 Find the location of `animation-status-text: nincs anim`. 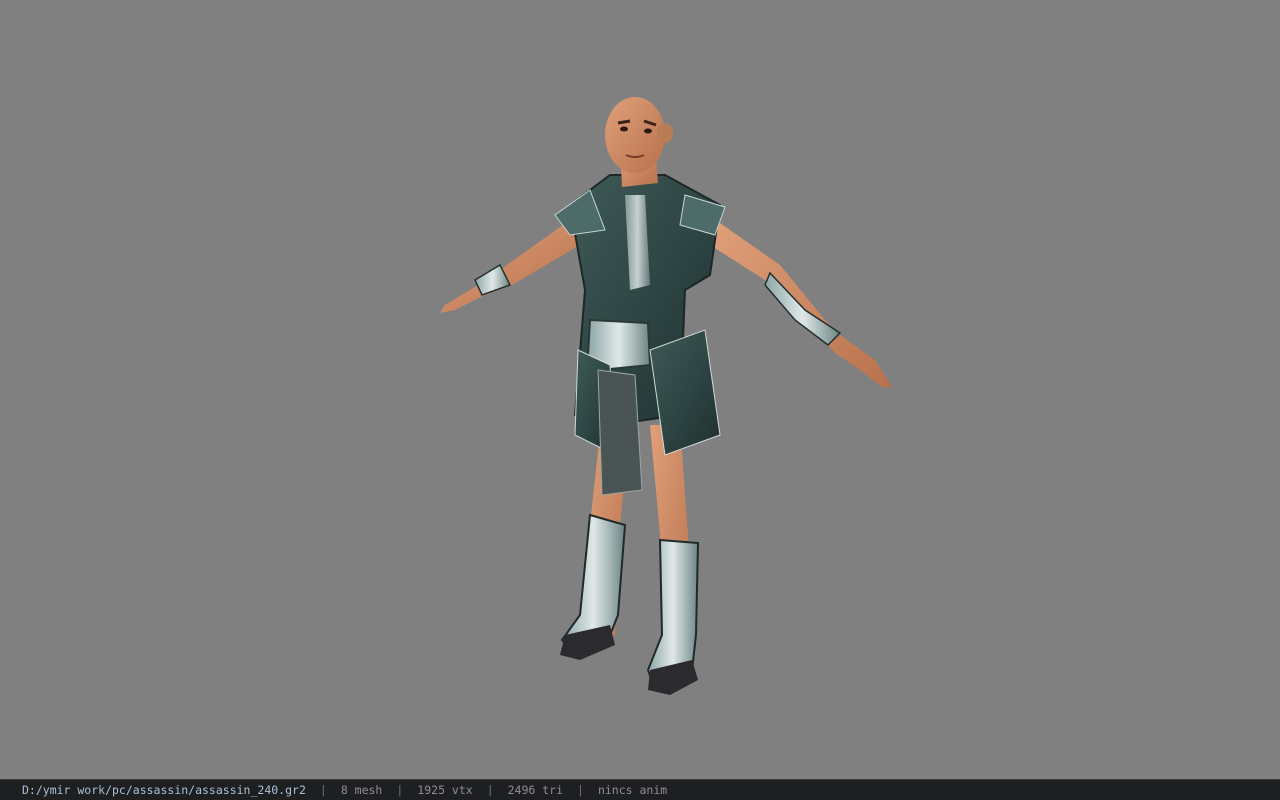

animation-status-text: nincs anim is located at coordinates (632, 790).